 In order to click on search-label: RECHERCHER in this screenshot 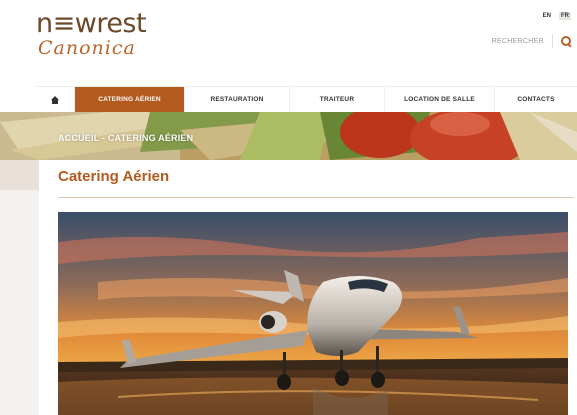, I will do `click(518, 41)`.